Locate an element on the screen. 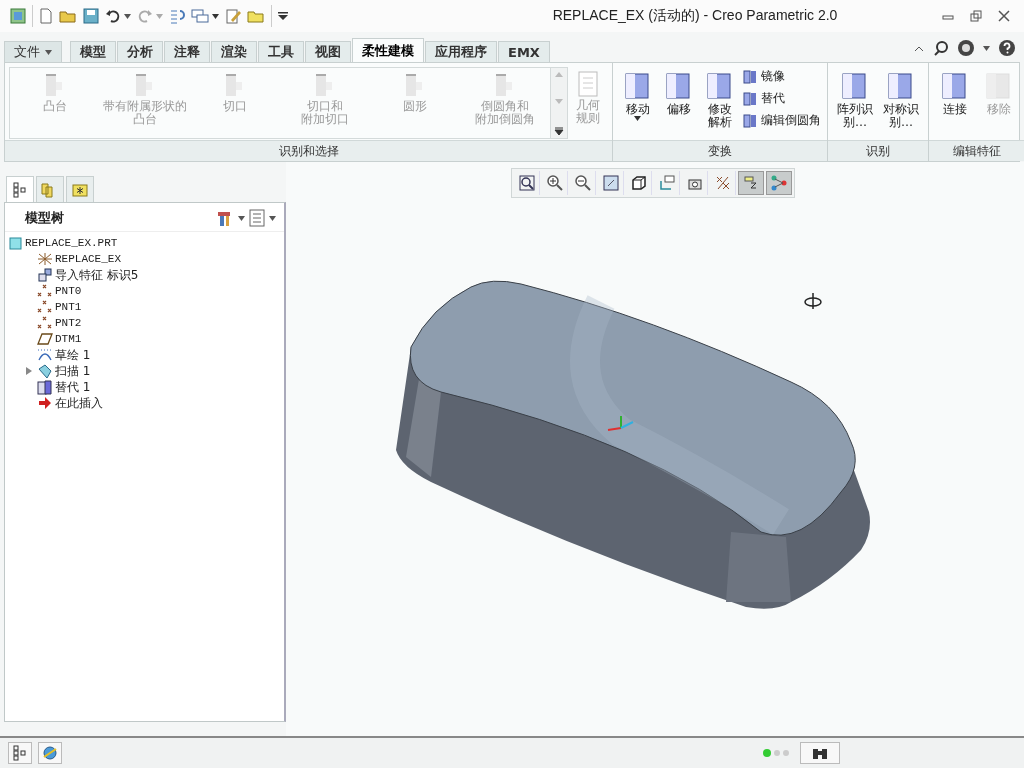 The image size is (1024, 768). ribbon-button: 移动 is located at coordinates (637, 95).